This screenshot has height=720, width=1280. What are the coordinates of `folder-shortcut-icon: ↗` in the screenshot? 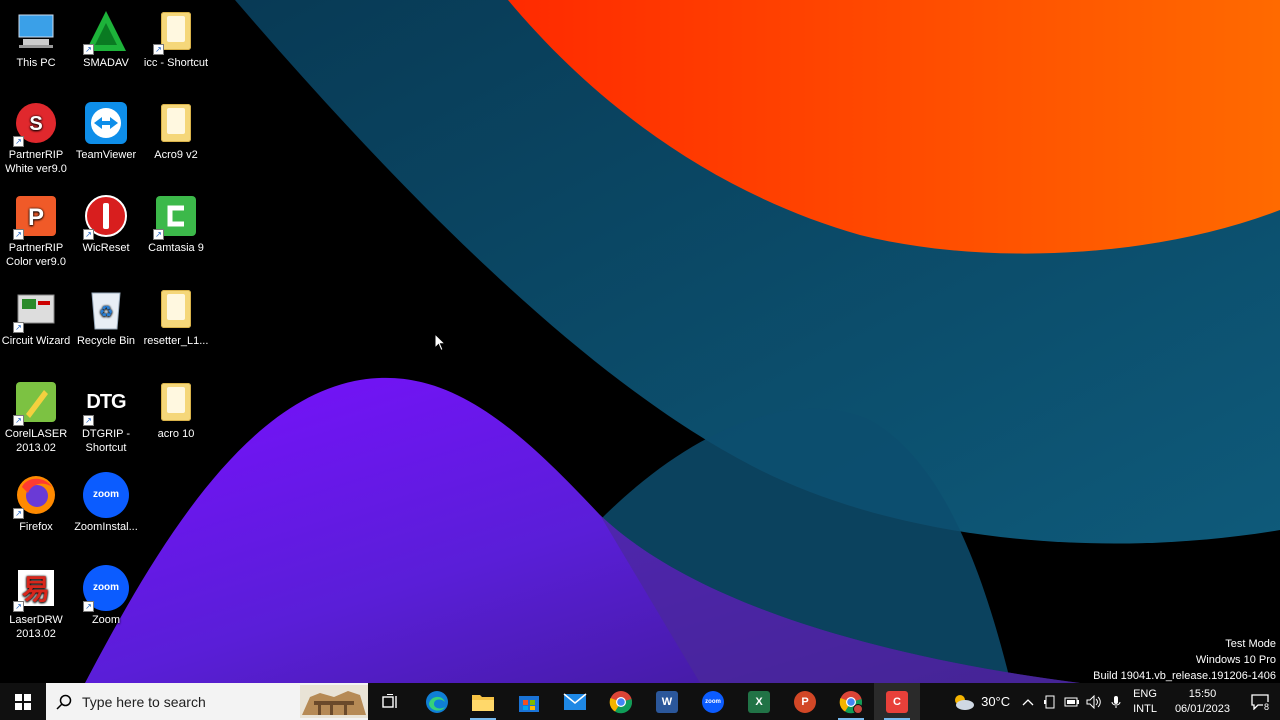 It's located at (176, 31).